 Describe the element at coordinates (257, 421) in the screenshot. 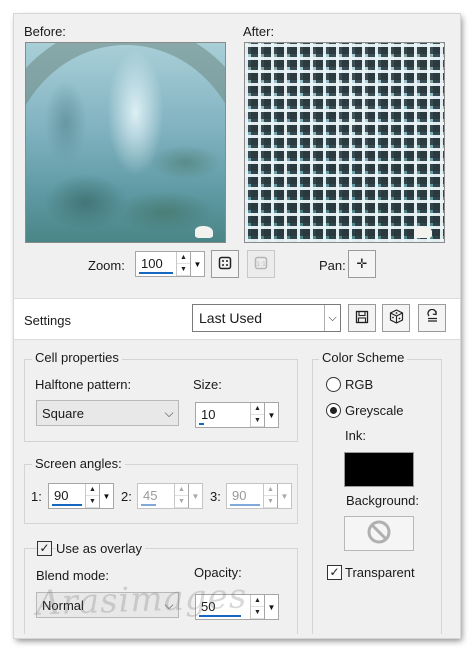

I see `size-down-arrow-icon: ▼` at that location.